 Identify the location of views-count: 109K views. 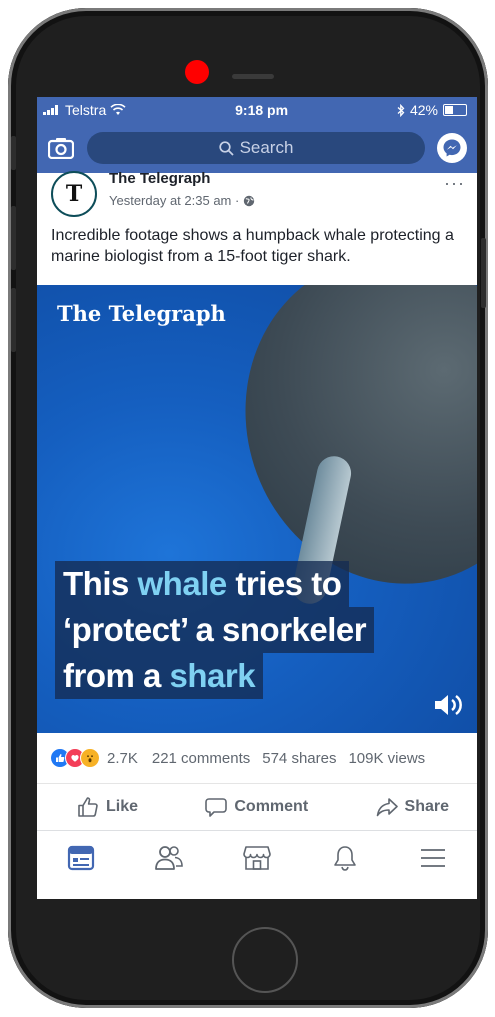
(387, 758).